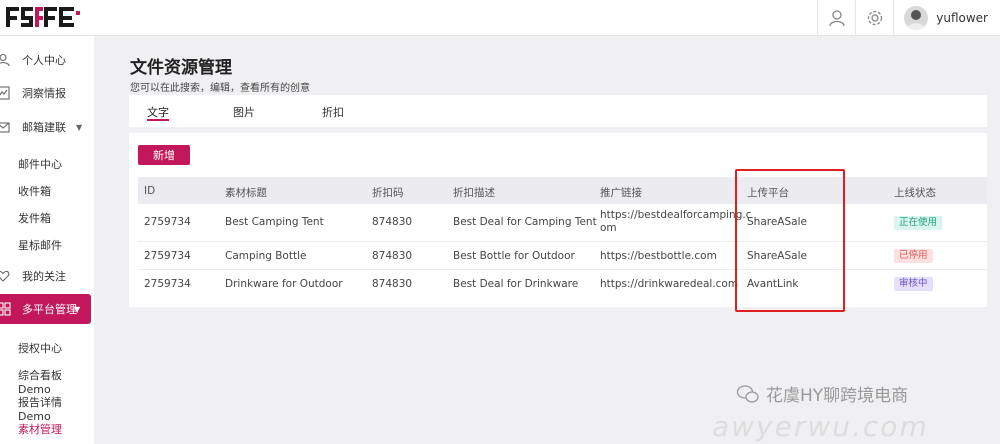  I want to click on sidebar-item-label: 多平台管理, so click(49, 309).